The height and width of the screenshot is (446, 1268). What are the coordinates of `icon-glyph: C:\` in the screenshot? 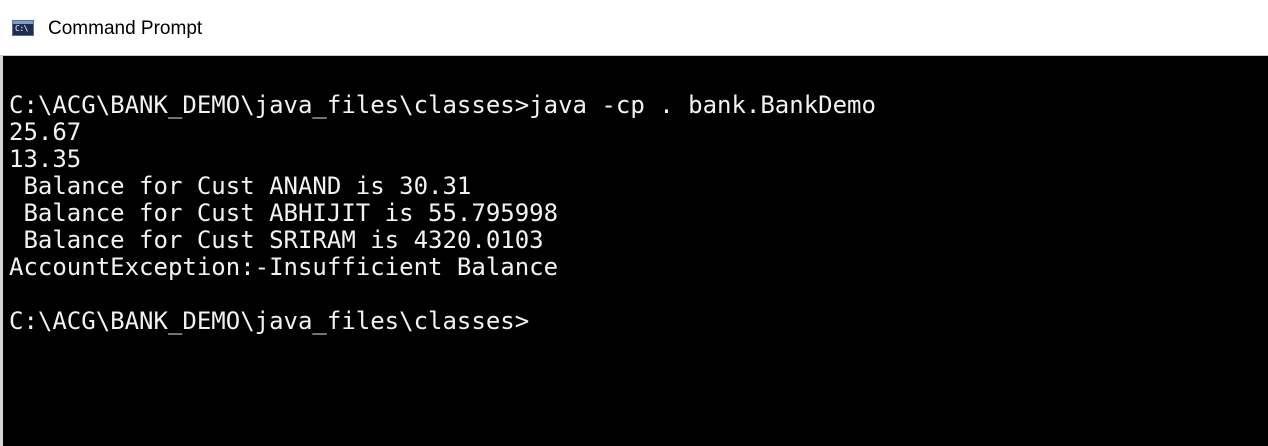 It's located at (21, 28).